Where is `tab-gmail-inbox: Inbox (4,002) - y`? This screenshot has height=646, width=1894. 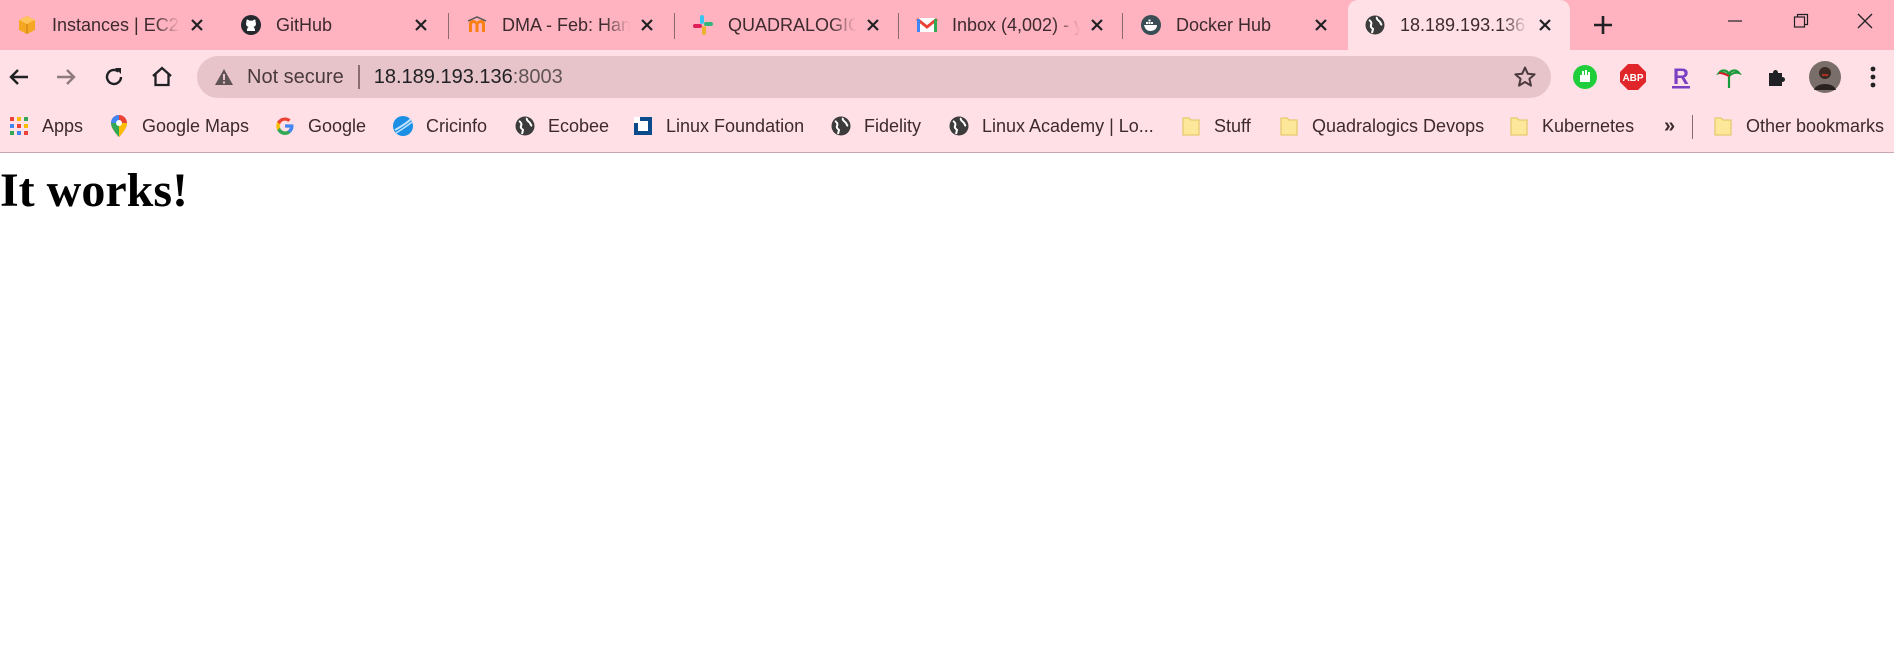 tab-gmail-inbox: Inbox (4,002) - y is located at coordinates (1011, 25).